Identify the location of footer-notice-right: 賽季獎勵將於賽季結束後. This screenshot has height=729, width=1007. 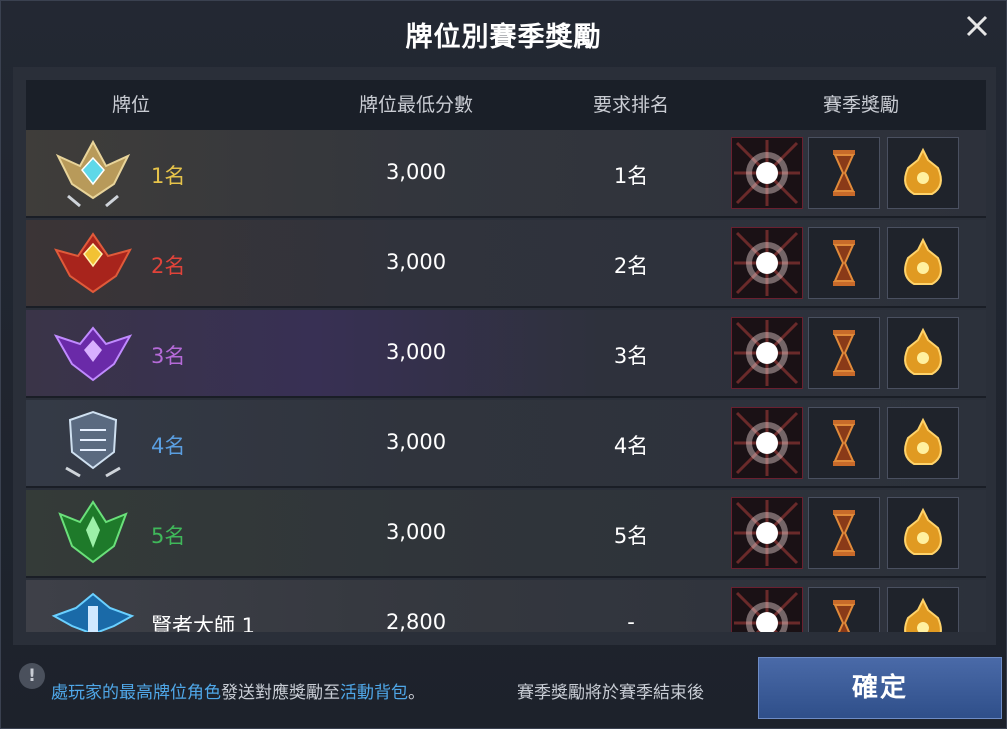
(610, 693).